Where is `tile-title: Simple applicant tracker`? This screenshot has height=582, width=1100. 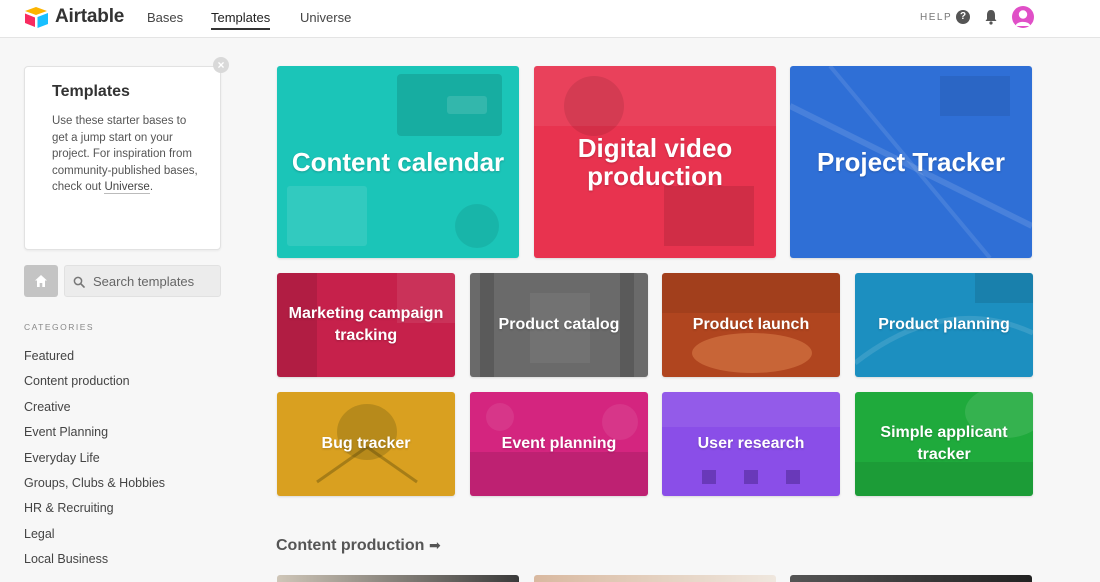 tile-title: Simple applicant tracker is located at coordinates (944, 443).